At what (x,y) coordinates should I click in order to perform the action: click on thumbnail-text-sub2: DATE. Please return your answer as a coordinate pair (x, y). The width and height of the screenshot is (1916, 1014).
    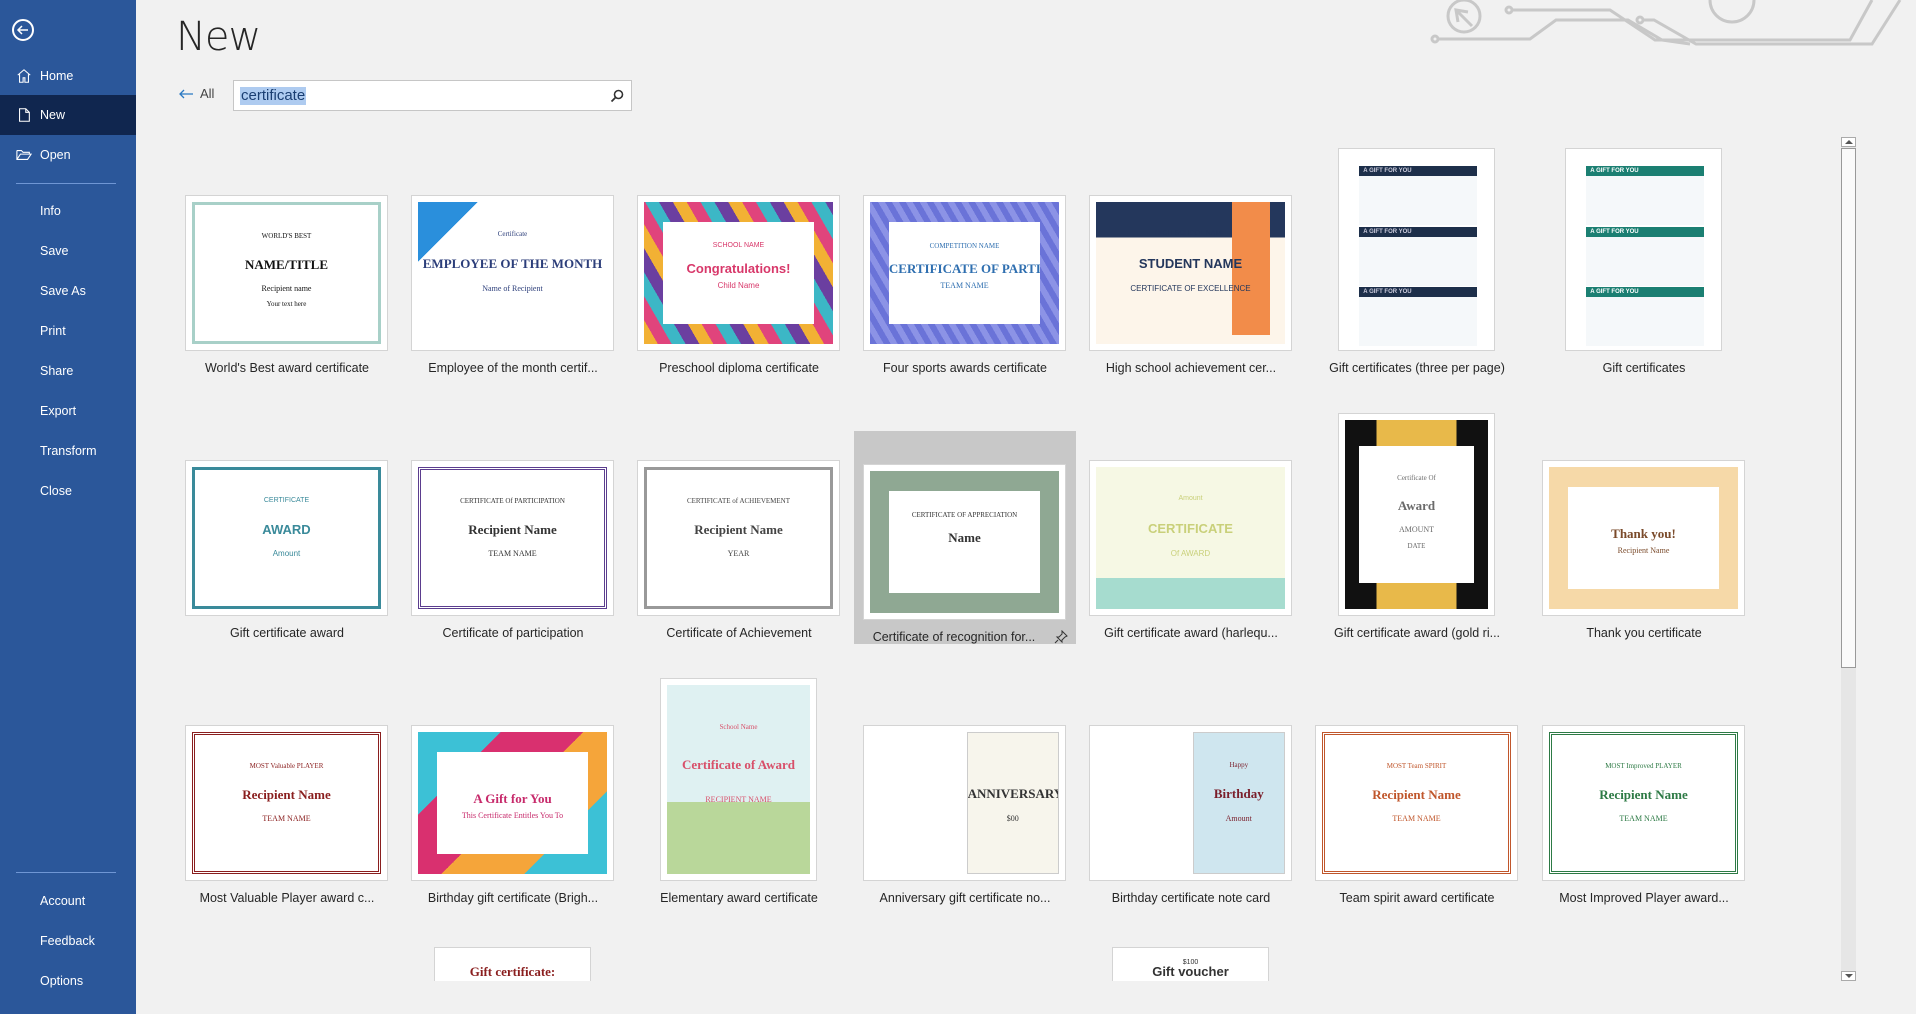
    Looking at the image, I should click on (1416, 545).